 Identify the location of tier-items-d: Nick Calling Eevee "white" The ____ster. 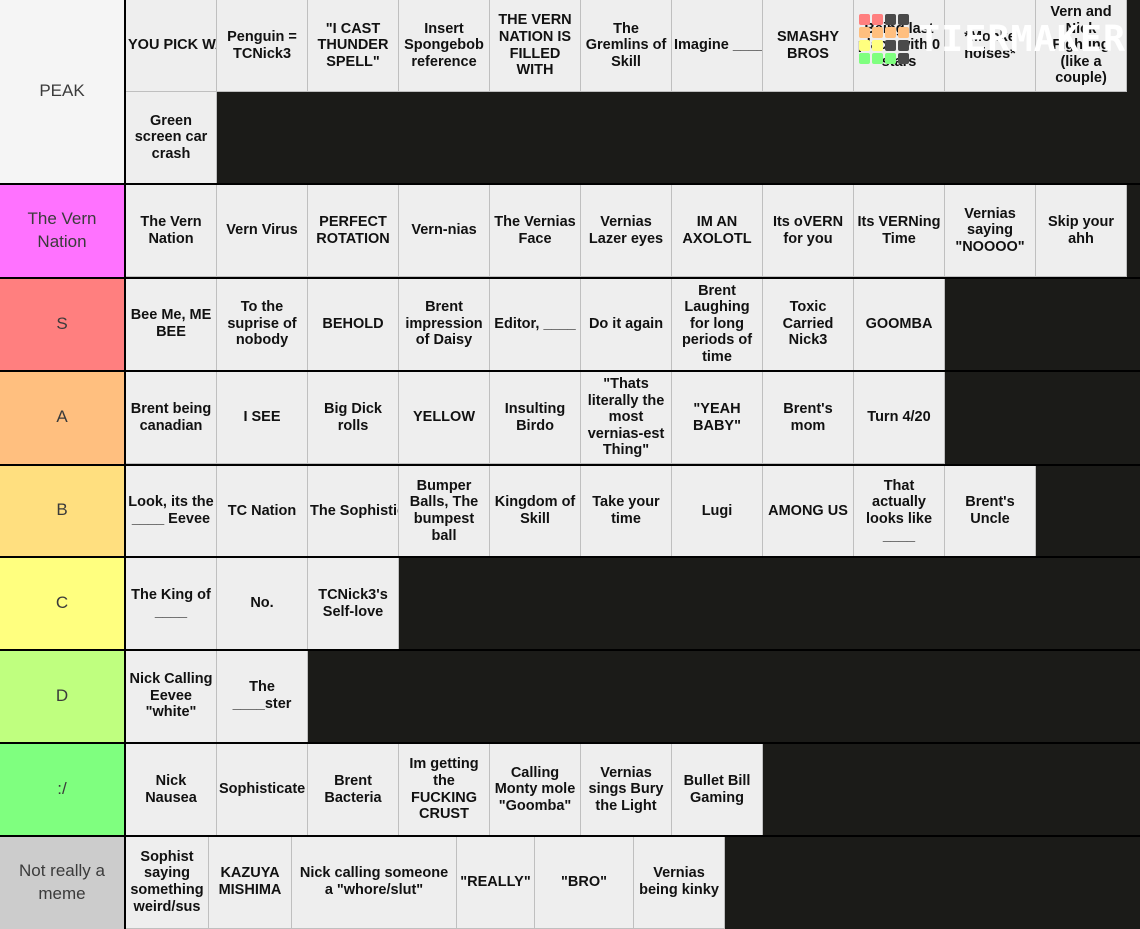
(633, 696).